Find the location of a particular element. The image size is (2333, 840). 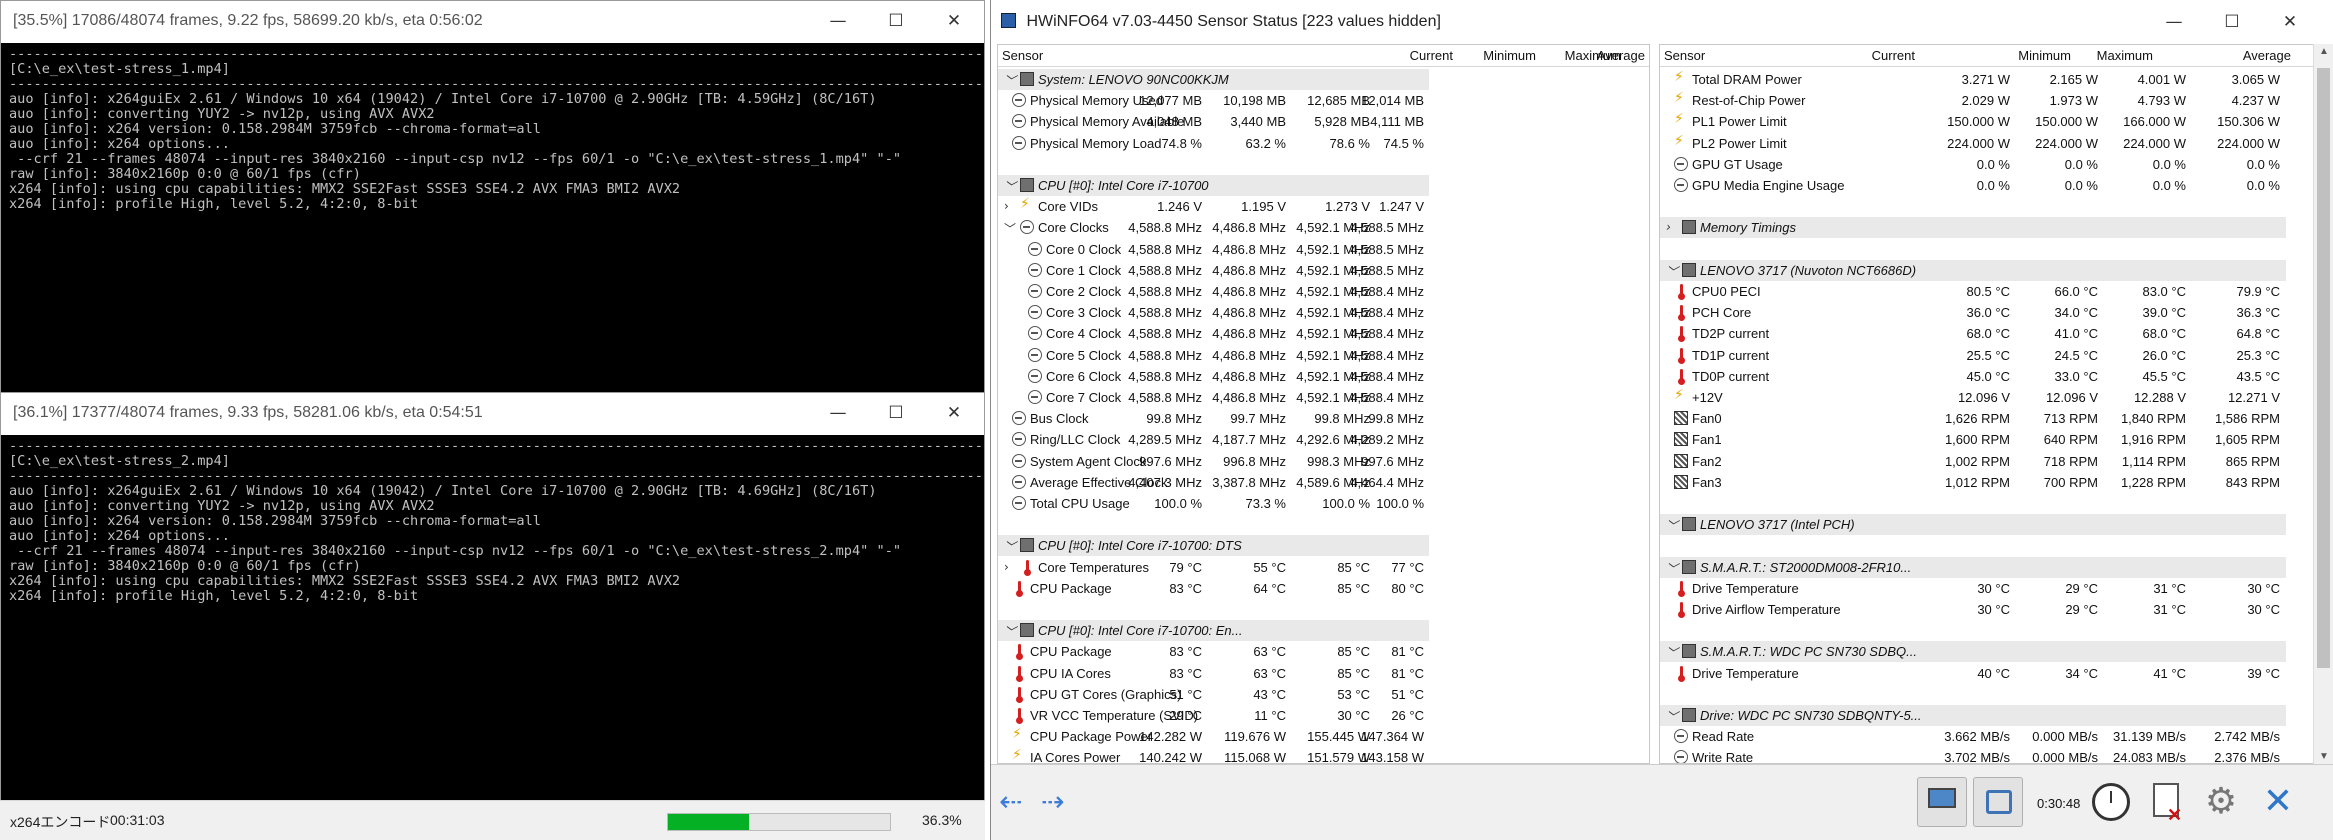

sensor-row: Fan1 1,600 RPM 640 RPM 1,916 RPM 1,605 RPM is located at coordinates (1973, 439).